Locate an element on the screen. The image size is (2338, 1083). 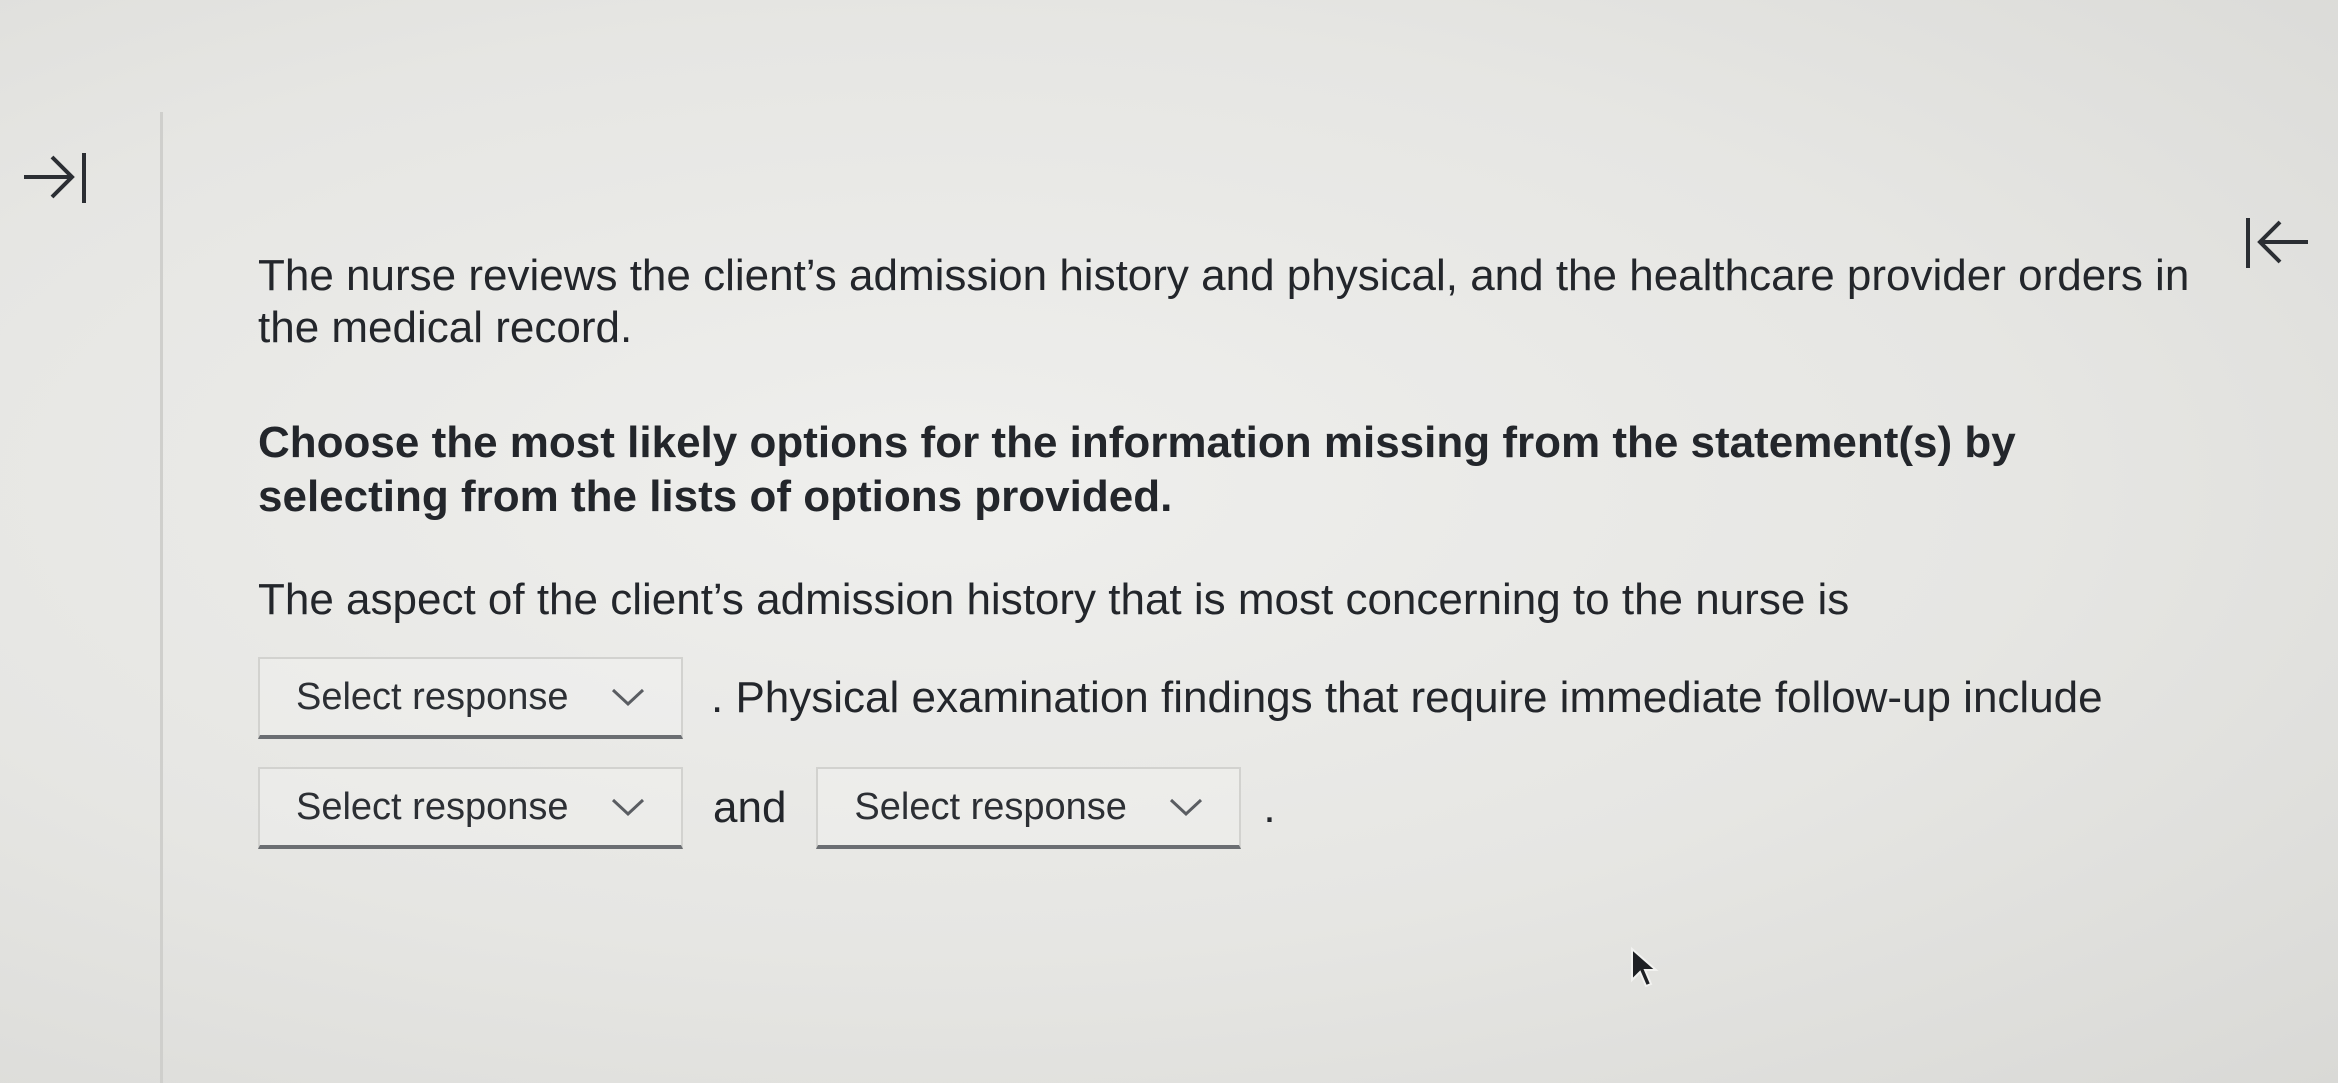
response-dropdown-3: Select response is located at coordinates (1029, 808).